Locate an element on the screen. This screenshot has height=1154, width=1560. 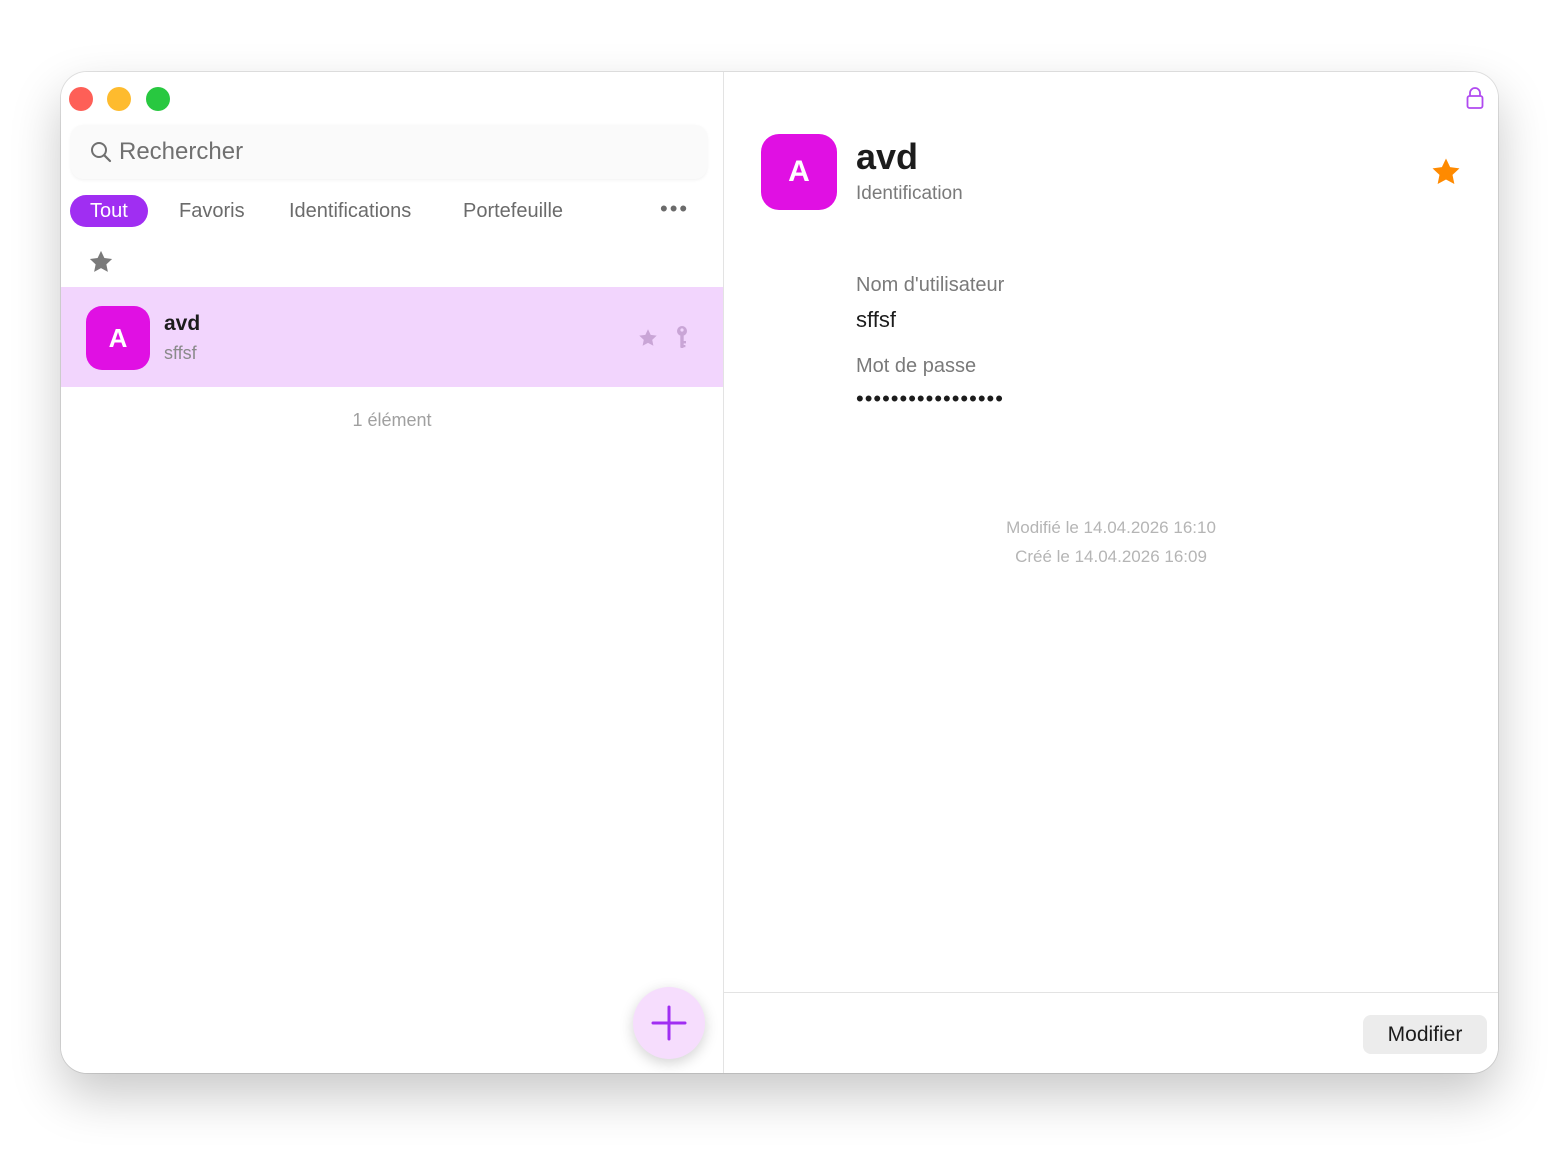
footer-divider is located at coordinates (1111, 992).